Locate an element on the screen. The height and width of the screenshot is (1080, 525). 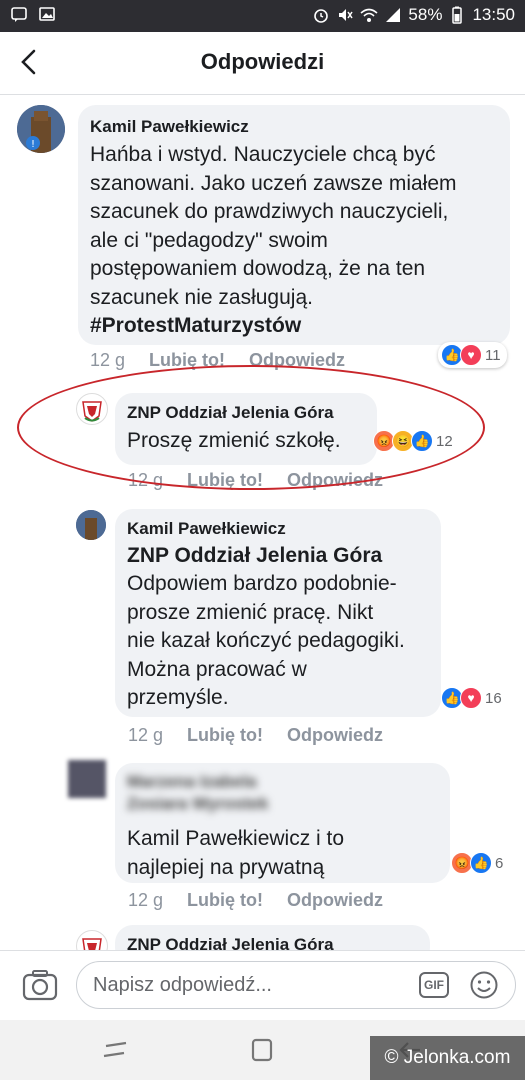
reactions-summary: 👍 ♥ 16 is located at coordinates (473, 698).